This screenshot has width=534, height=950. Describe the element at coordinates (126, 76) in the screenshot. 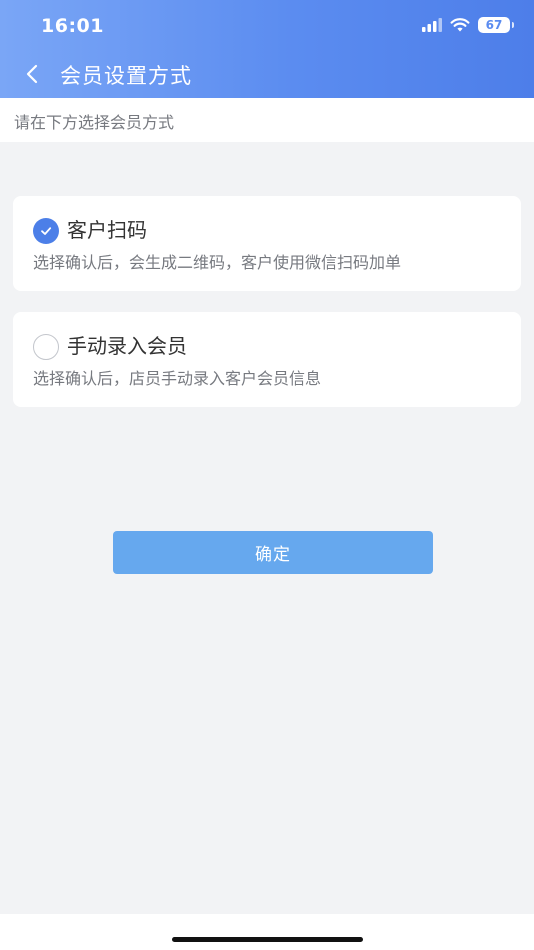

I see `page-title: 会员设置方式` at that location.